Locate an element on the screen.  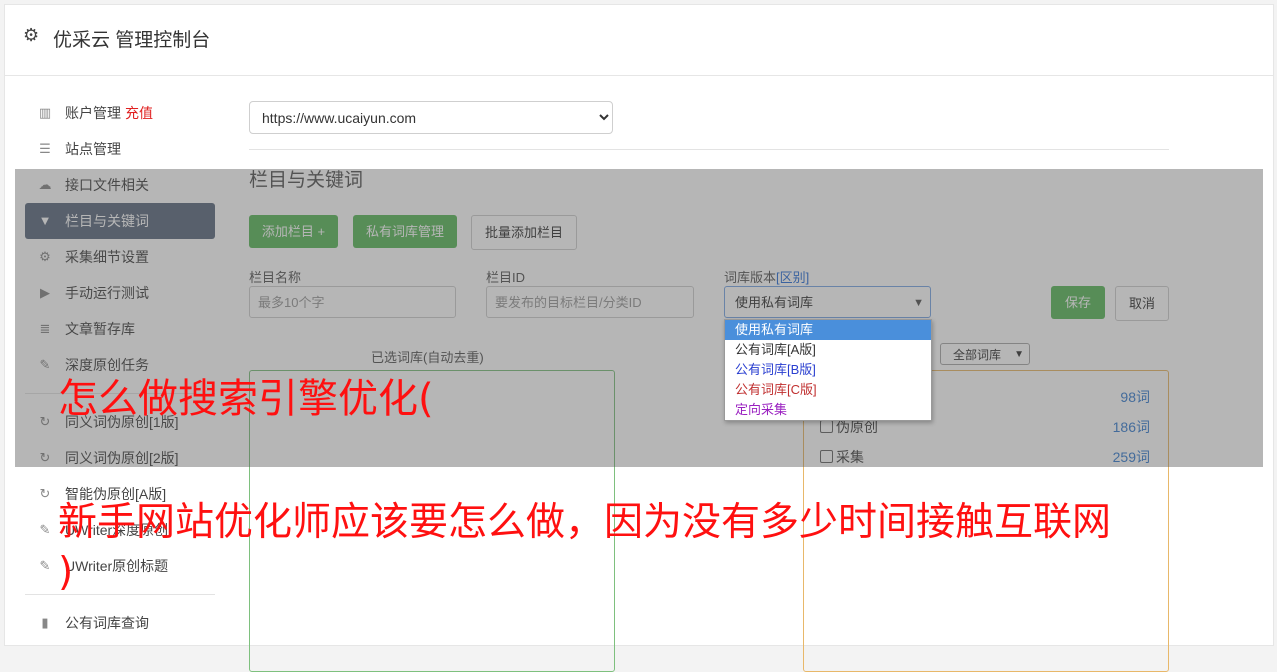
sidebar-item-label: 公有词库查询 is located at coordinates (107, 623).